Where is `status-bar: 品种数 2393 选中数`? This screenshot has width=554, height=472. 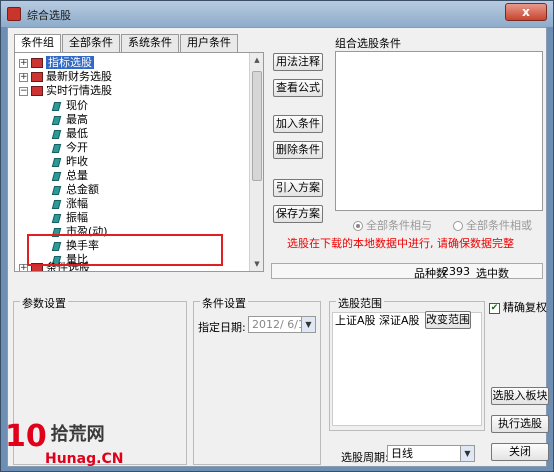
status-bar: 品种数 2393 选中数 is located at coordinates (407, 271).